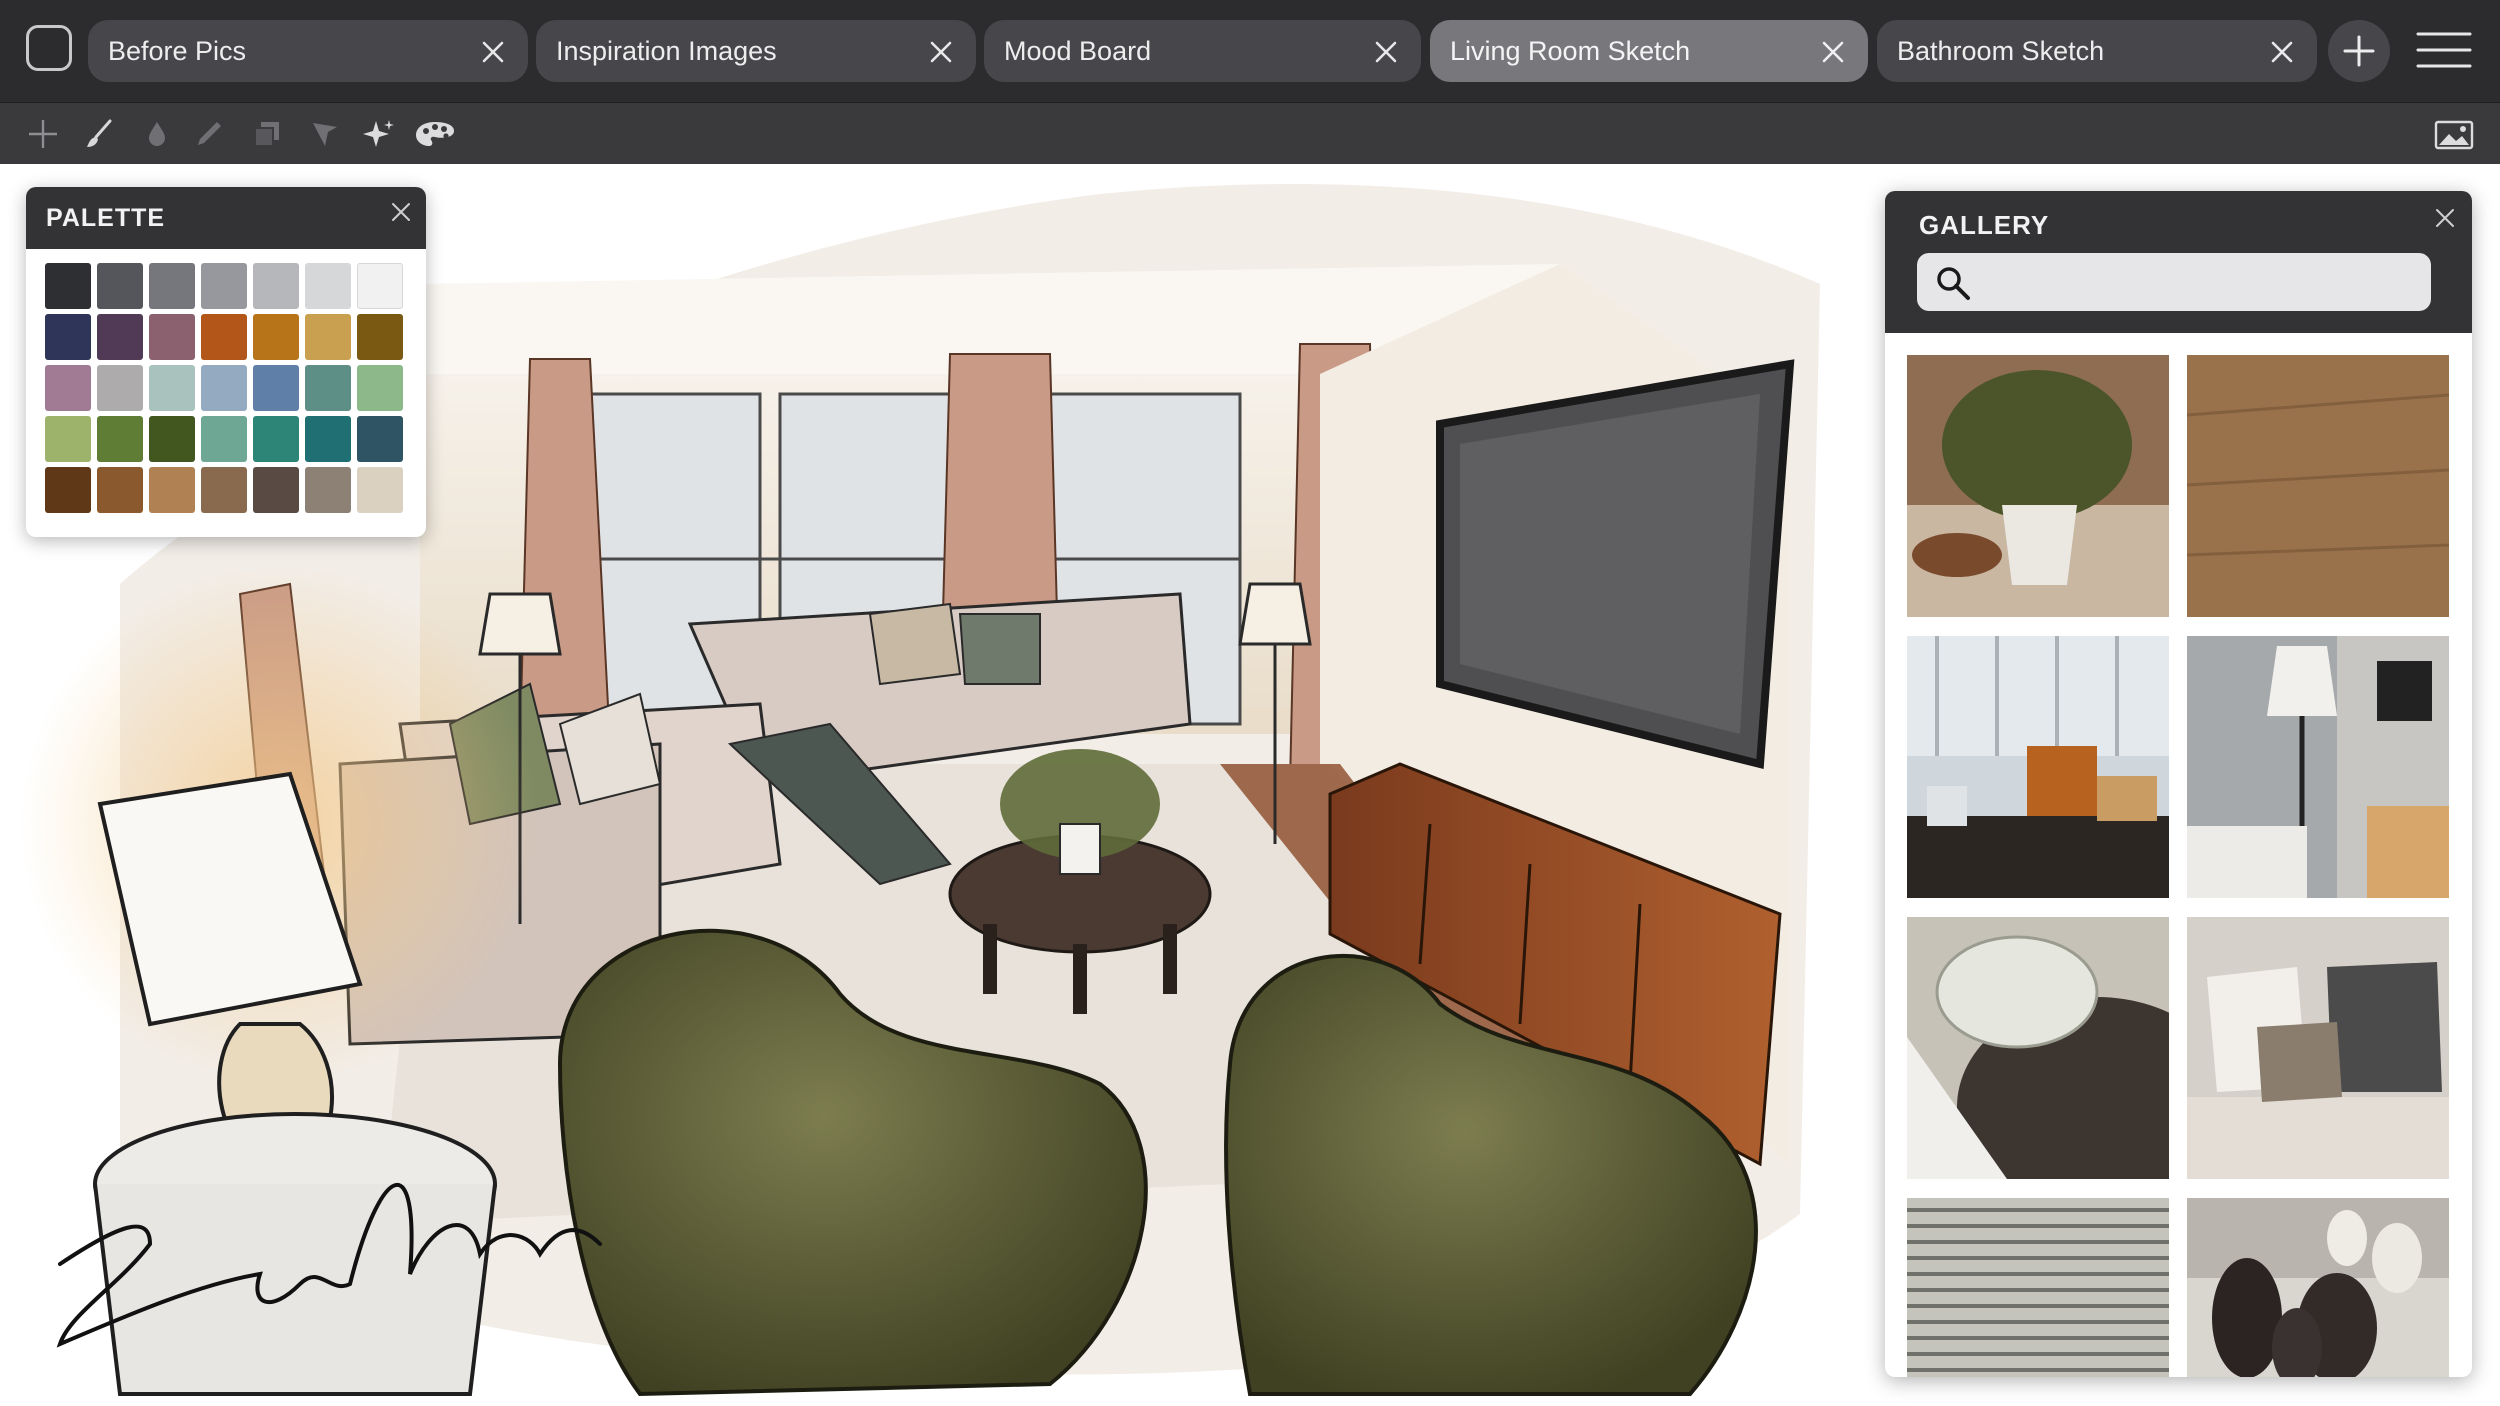 Image resolution: width=2500 pixels, height=1406 pixels. I want to click on gallery-thumb-floor-lamp, so click(2318, 767).